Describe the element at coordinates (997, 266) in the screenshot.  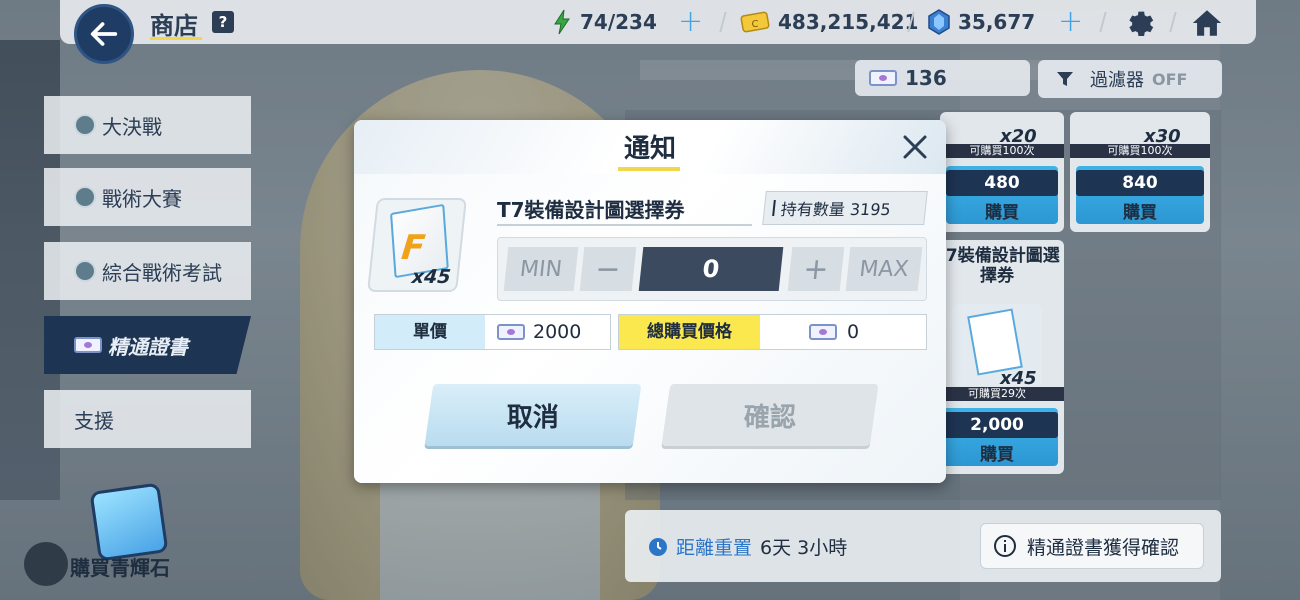
I see `item-title: T7裝備設計圖選擇券` at that location.